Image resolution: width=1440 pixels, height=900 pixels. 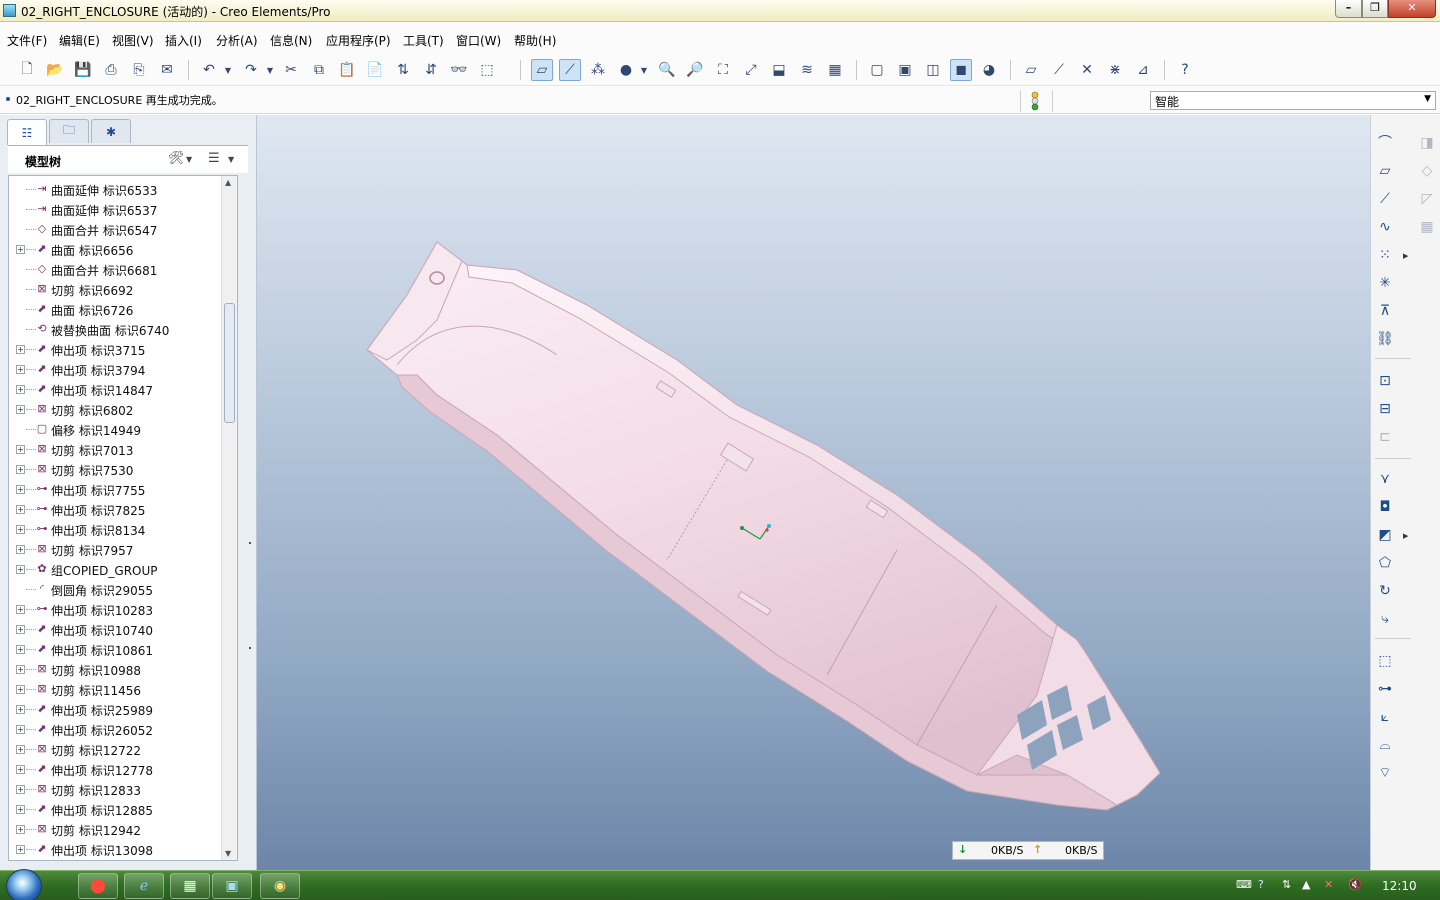 I want to click on language-icon: ⇅, so click(x=1286, y=884).